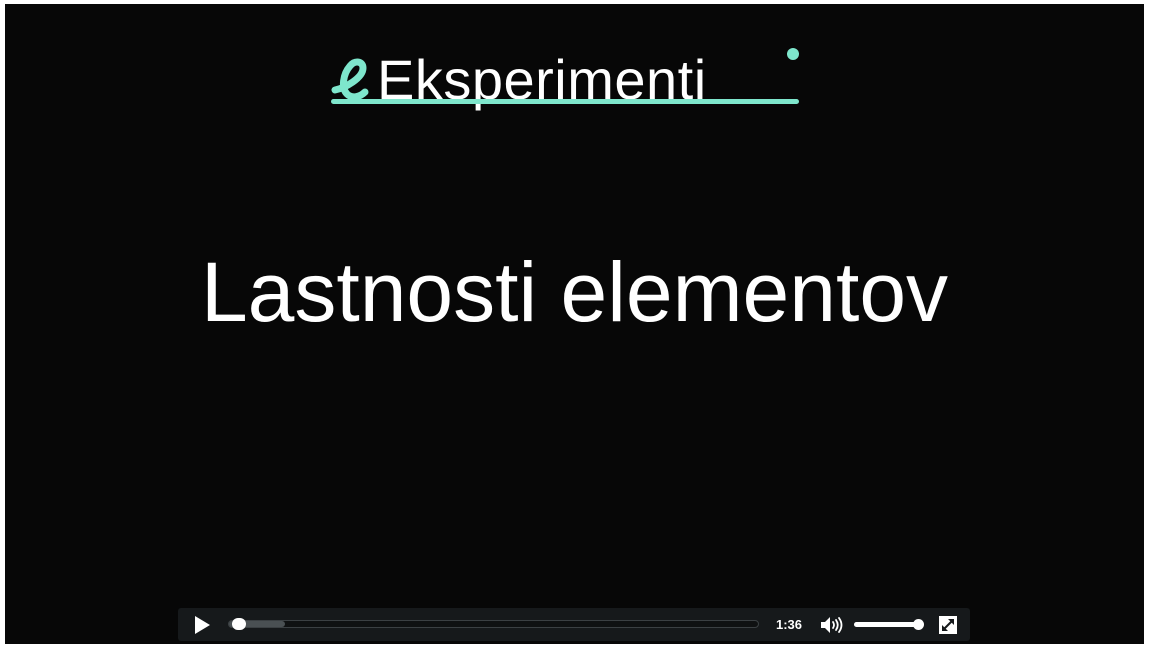  I want to click on play-icon, so click(202, 625).